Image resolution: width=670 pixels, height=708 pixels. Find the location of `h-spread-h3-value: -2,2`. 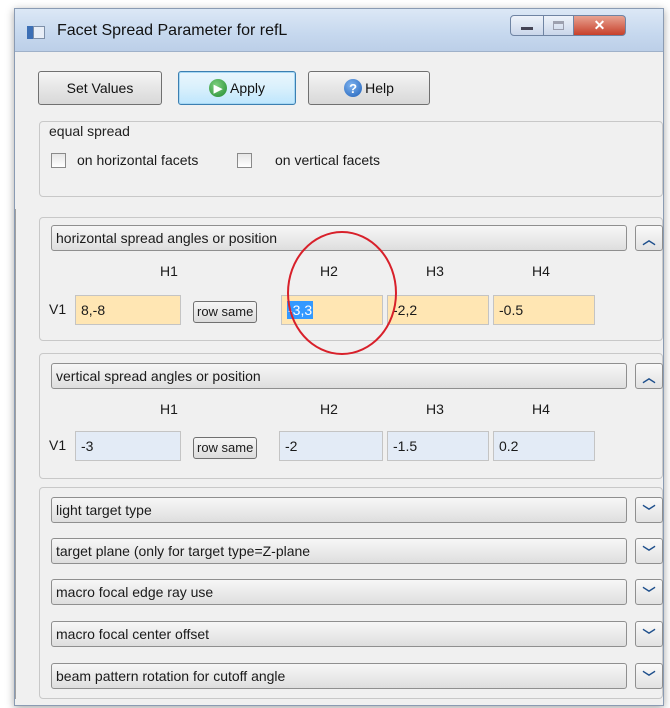

h-spread-h3-value: -2,2 is located at coordinates (405, 310).